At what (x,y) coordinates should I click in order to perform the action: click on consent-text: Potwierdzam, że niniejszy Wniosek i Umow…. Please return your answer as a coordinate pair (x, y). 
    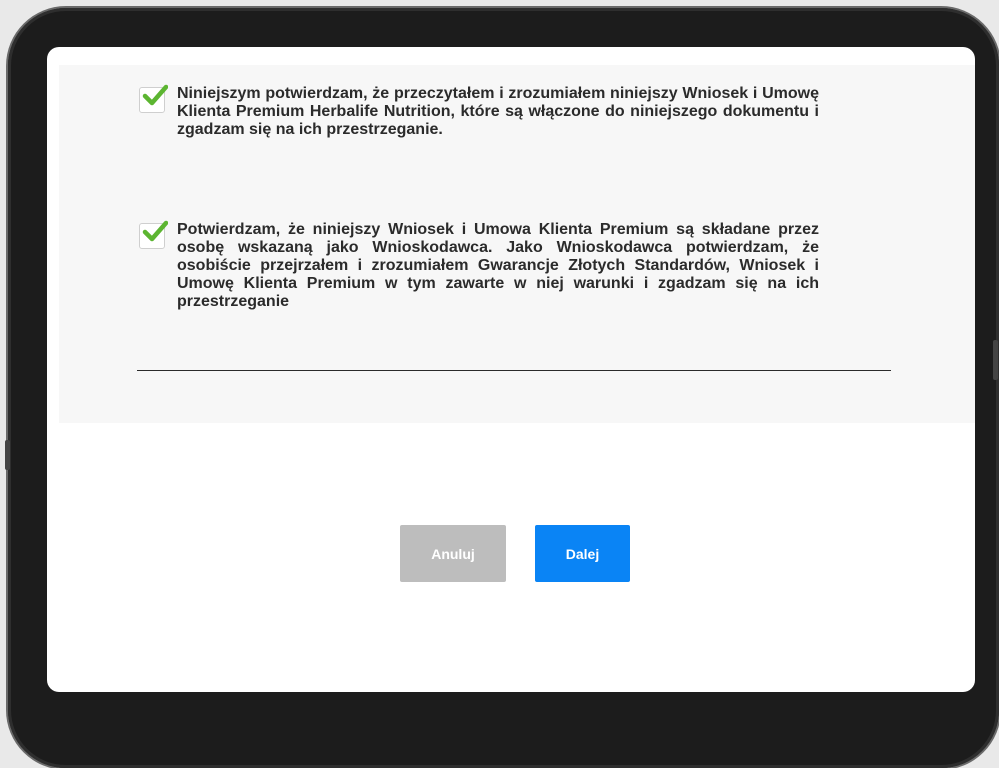
    Looking at the image, I should click on (498, 265).